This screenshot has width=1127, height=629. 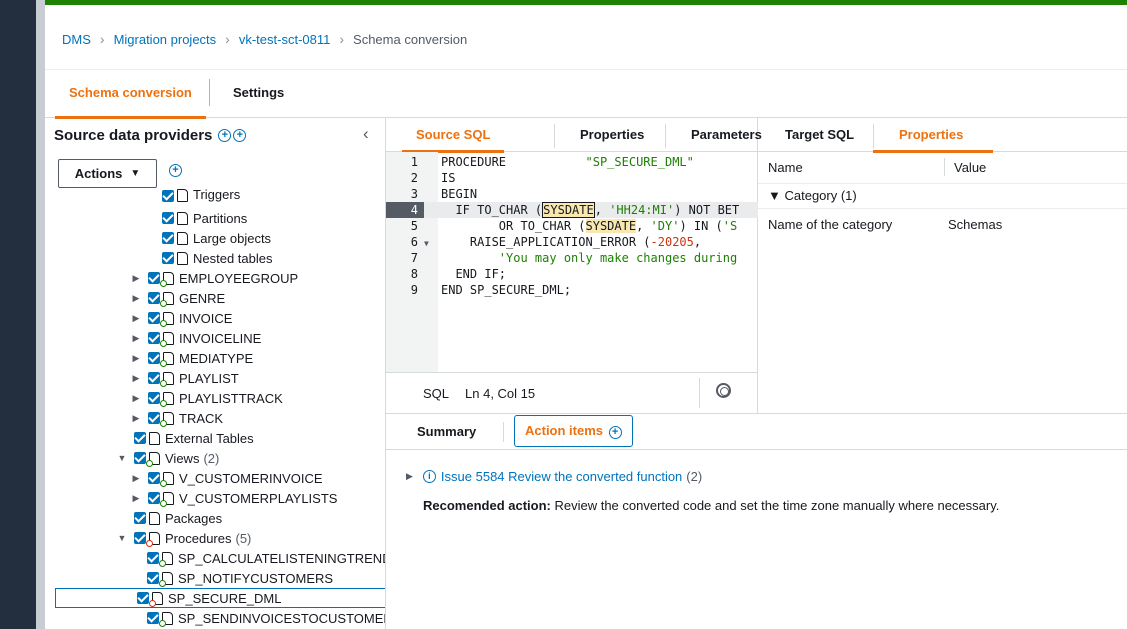 I want to click on tree-item-label: Packages, so click(x=194, y=518).